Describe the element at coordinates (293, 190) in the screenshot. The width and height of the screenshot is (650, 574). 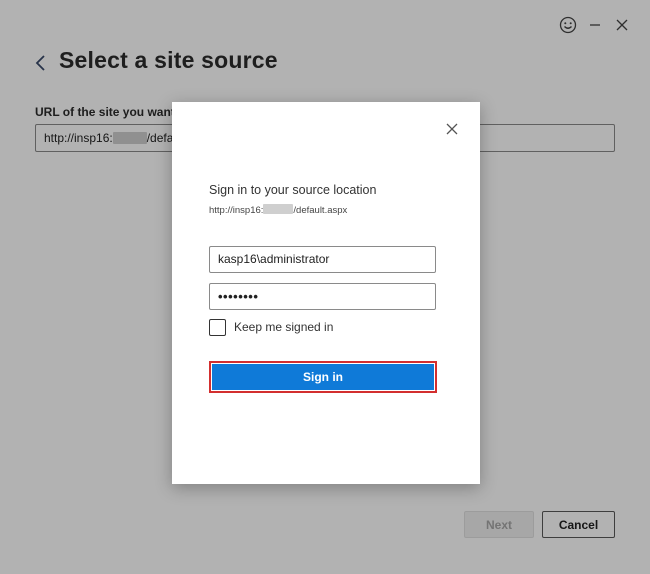
I see `dialog-heading: Sign in to your source location` at that location.